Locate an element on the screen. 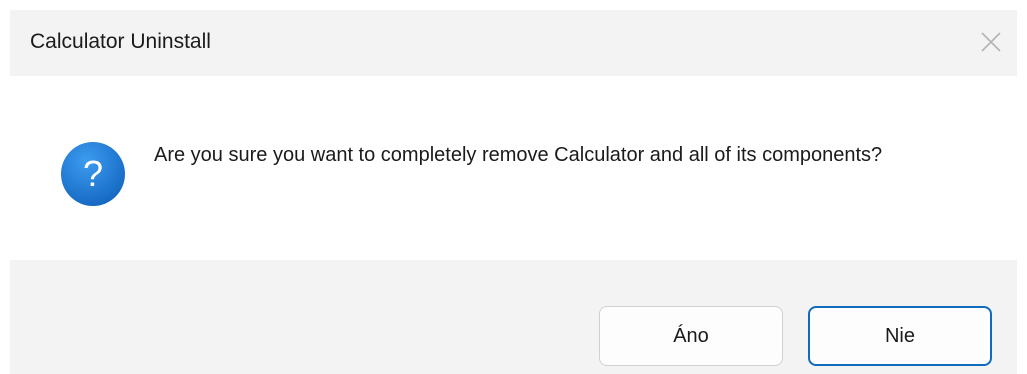 Image resolution: width=1027 pixels, height=374 pixels. close-icon is located at coordinates (991, 42).